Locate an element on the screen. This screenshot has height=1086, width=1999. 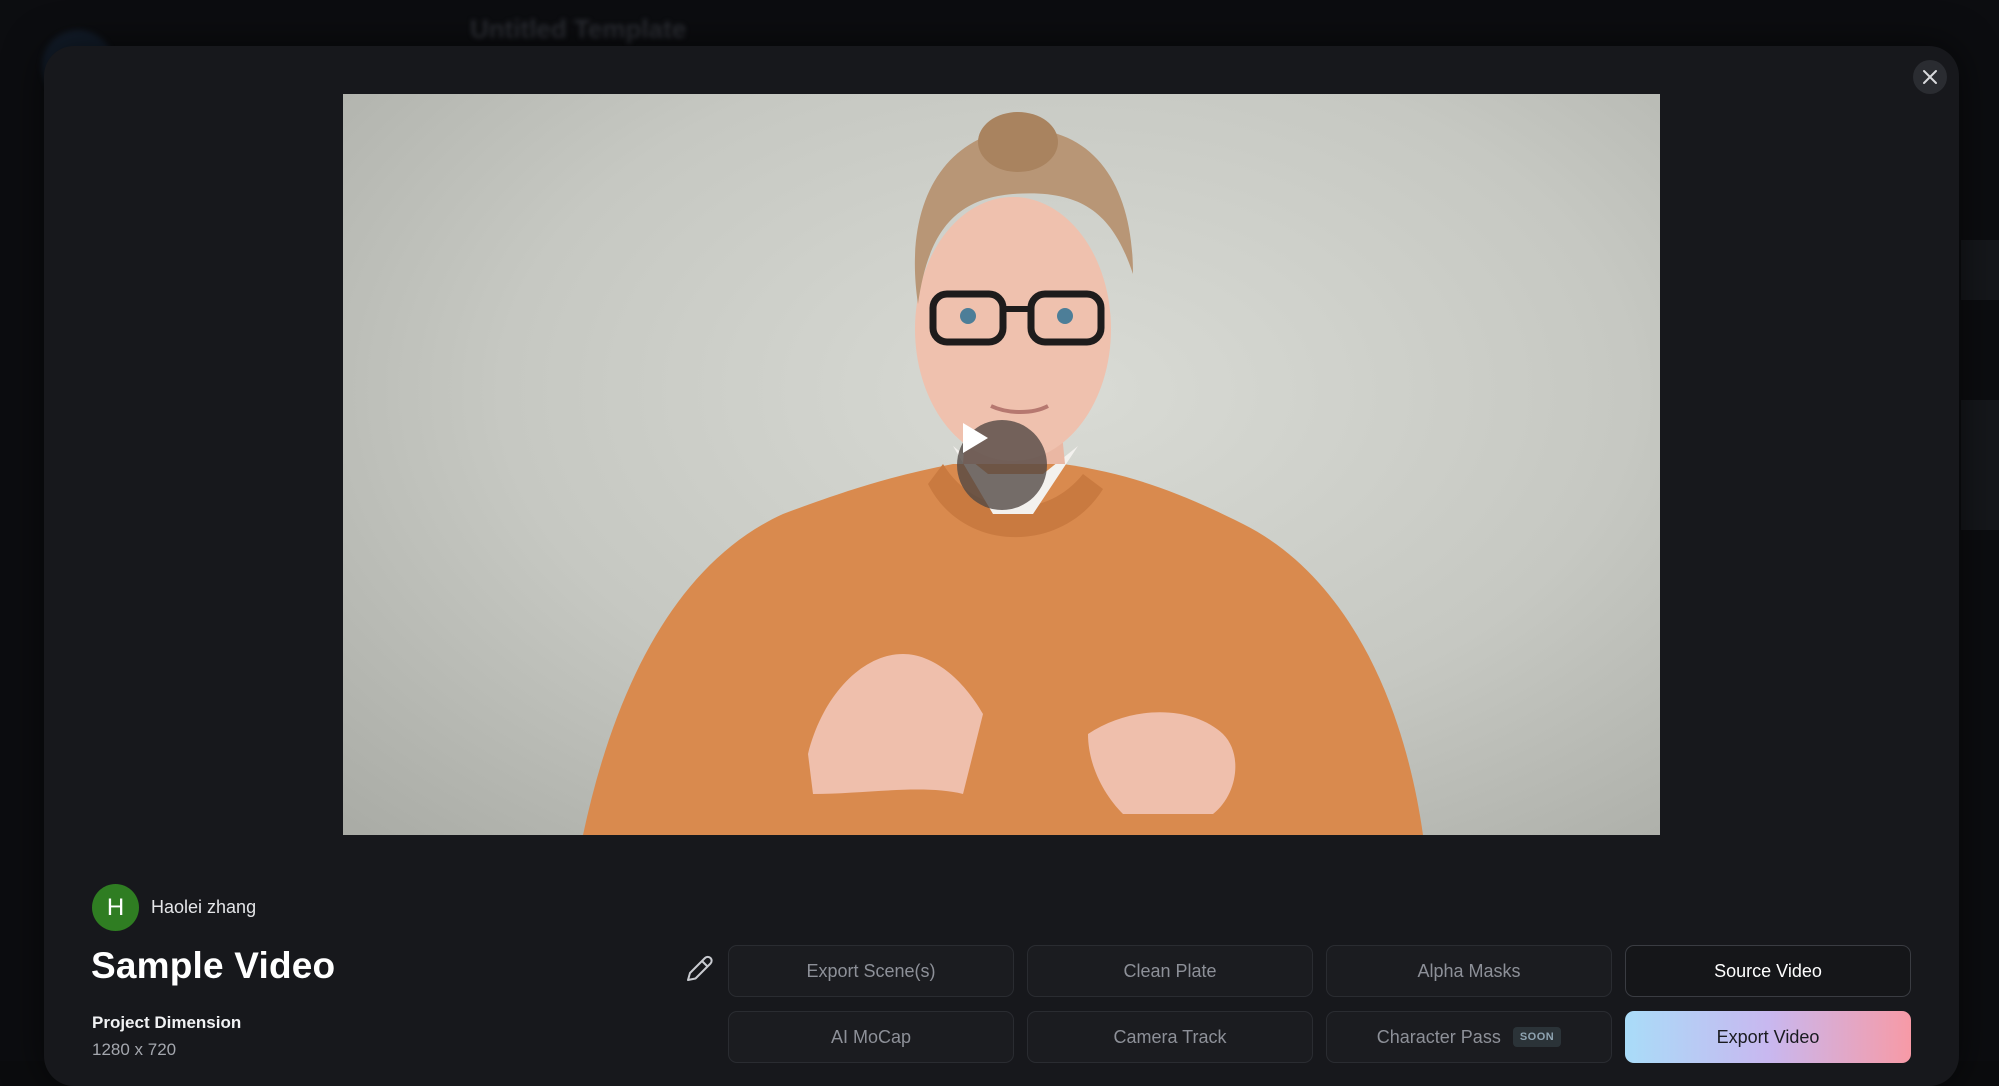
source-video-button: Source Video is located at coordinates (1768, 971).